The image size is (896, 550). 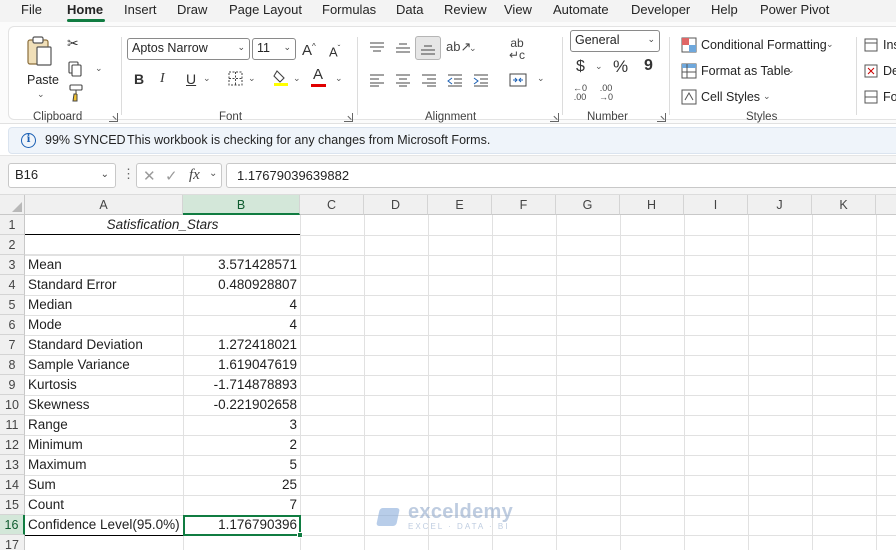 I want to click on clipboard-launcher-icon, so click(x=113, y=117).